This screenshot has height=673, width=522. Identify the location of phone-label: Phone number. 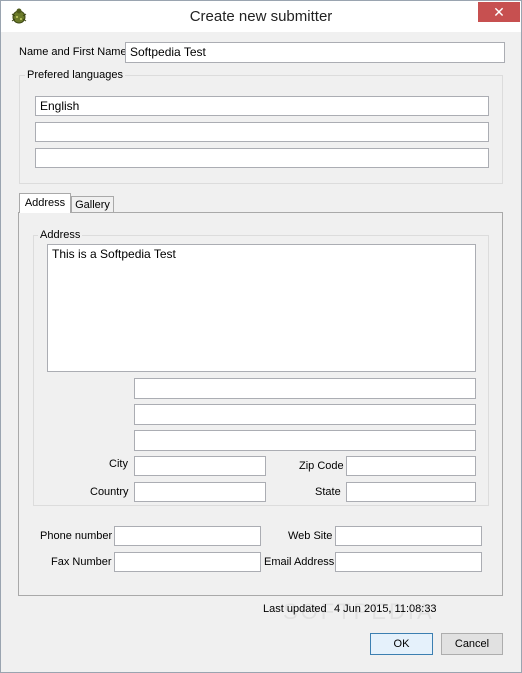
(76, 536).